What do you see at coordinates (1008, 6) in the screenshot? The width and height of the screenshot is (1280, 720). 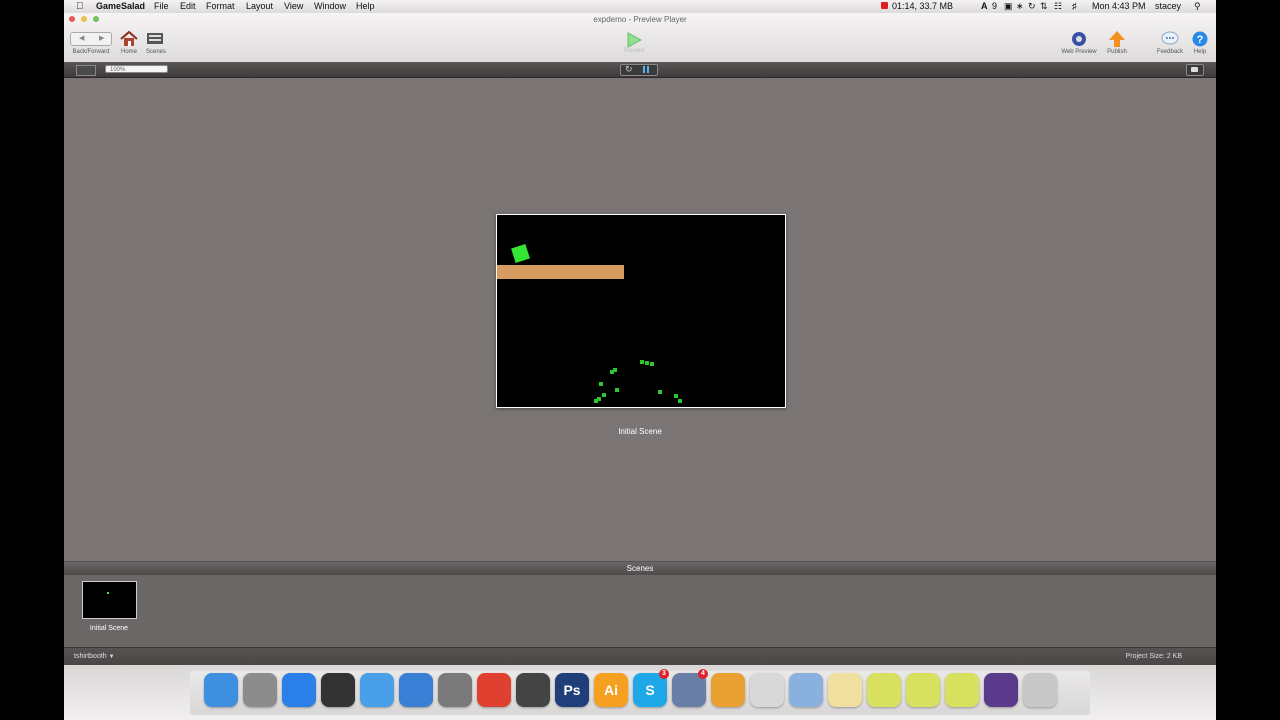 I see `dropbox-icon: ▣` at bounding box center [1008, 6].